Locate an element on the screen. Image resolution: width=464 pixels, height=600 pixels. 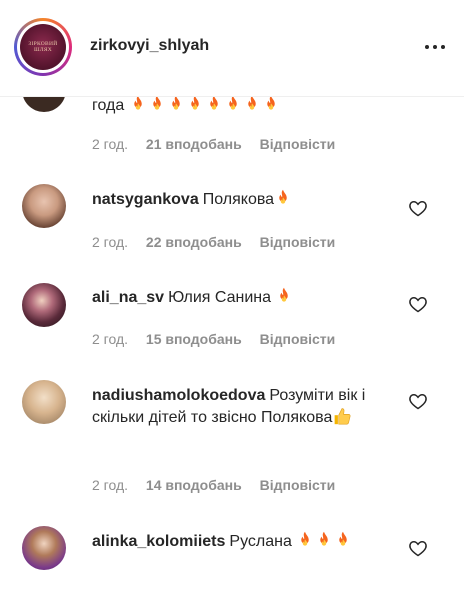
comment-body: Юлия Санина is located at coordinates (220, 297).